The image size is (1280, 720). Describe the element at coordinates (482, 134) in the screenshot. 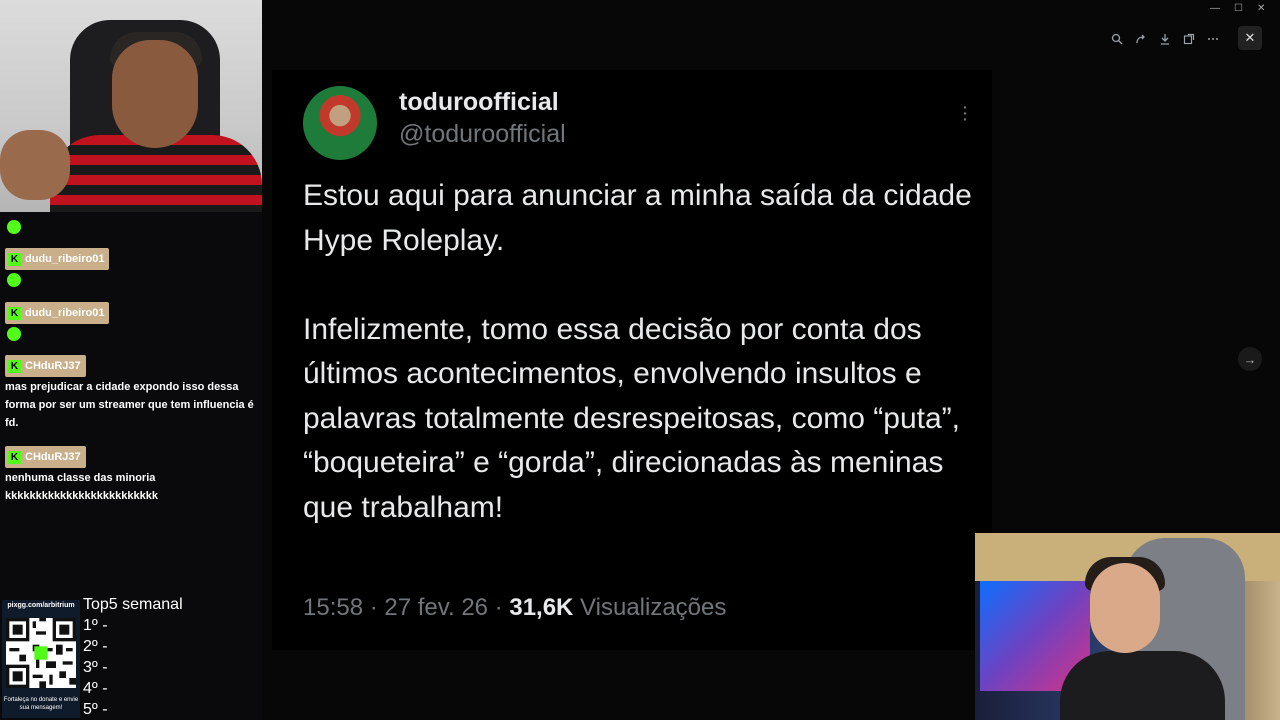

I see `tweet-handle: @toduroofficial` at that location.